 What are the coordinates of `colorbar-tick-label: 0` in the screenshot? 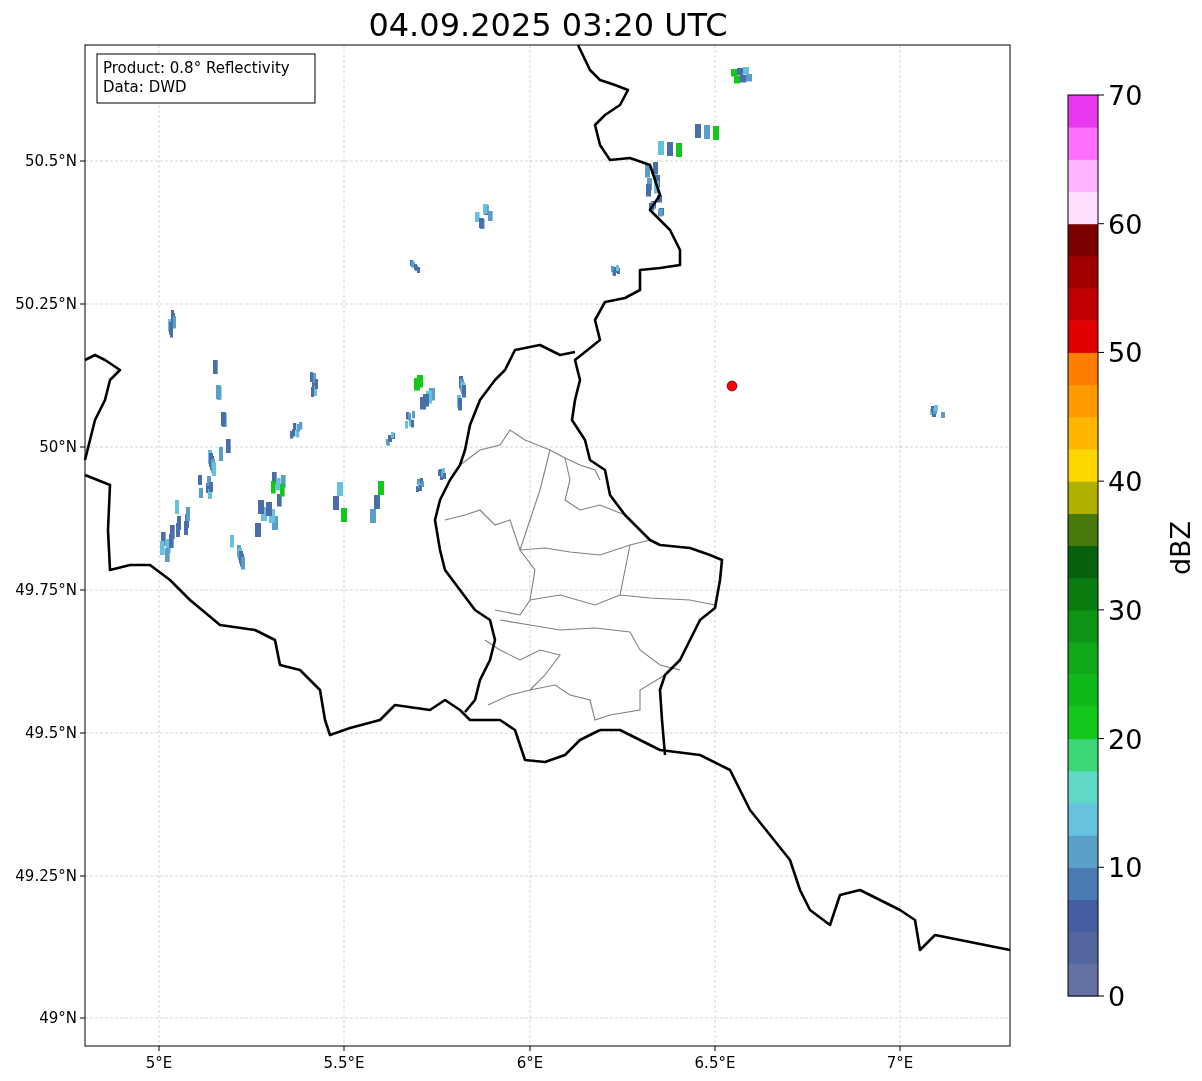 It's located at (1117, 996).